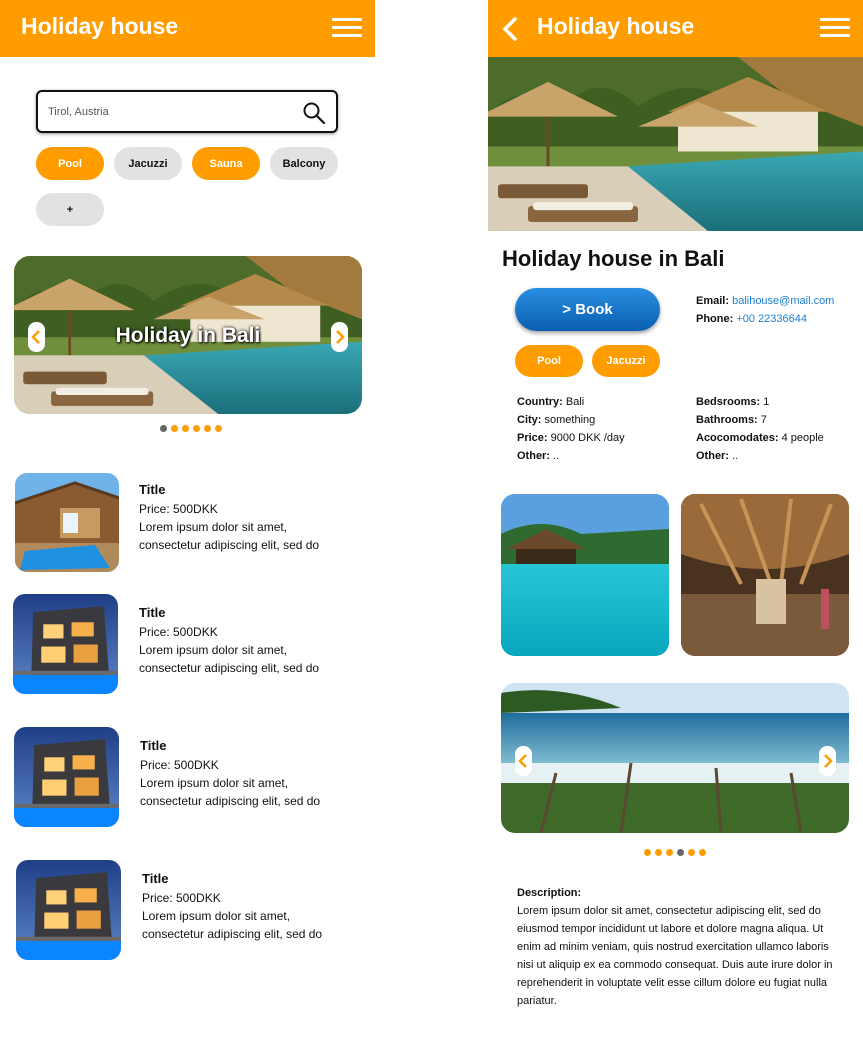 The image size is (863, 1056). What do you see at coordinates (67, 522) in the screenshot?
I see `listing-1-thumbnail` at bounding box center [67, 522].